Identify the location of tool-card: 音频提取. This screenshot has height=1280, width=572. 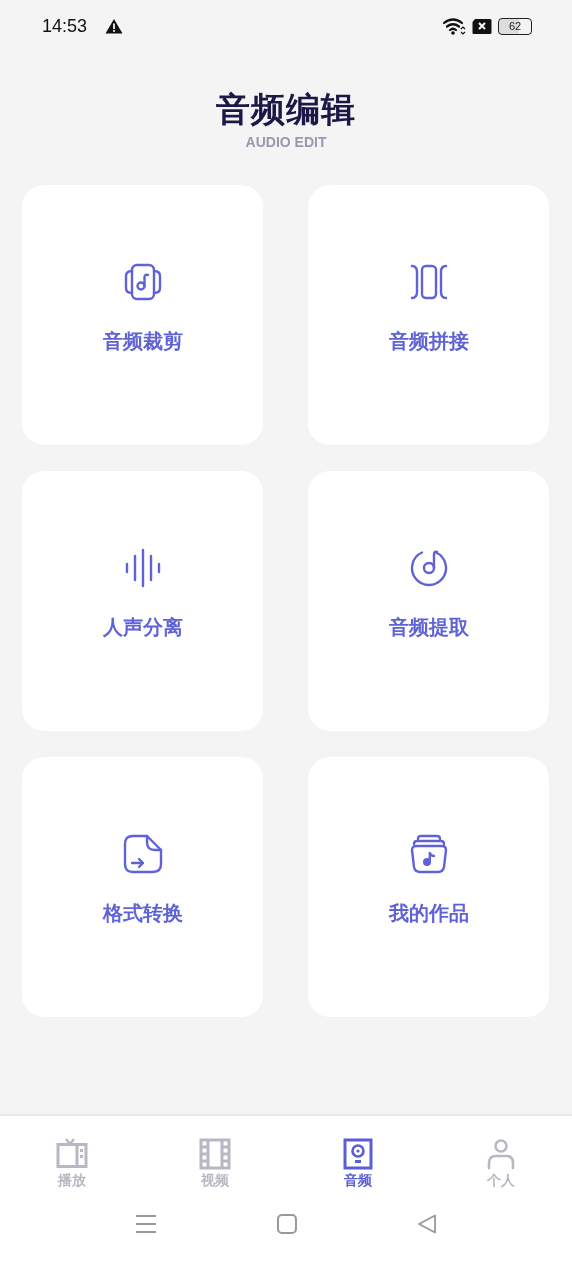
(428, 601).